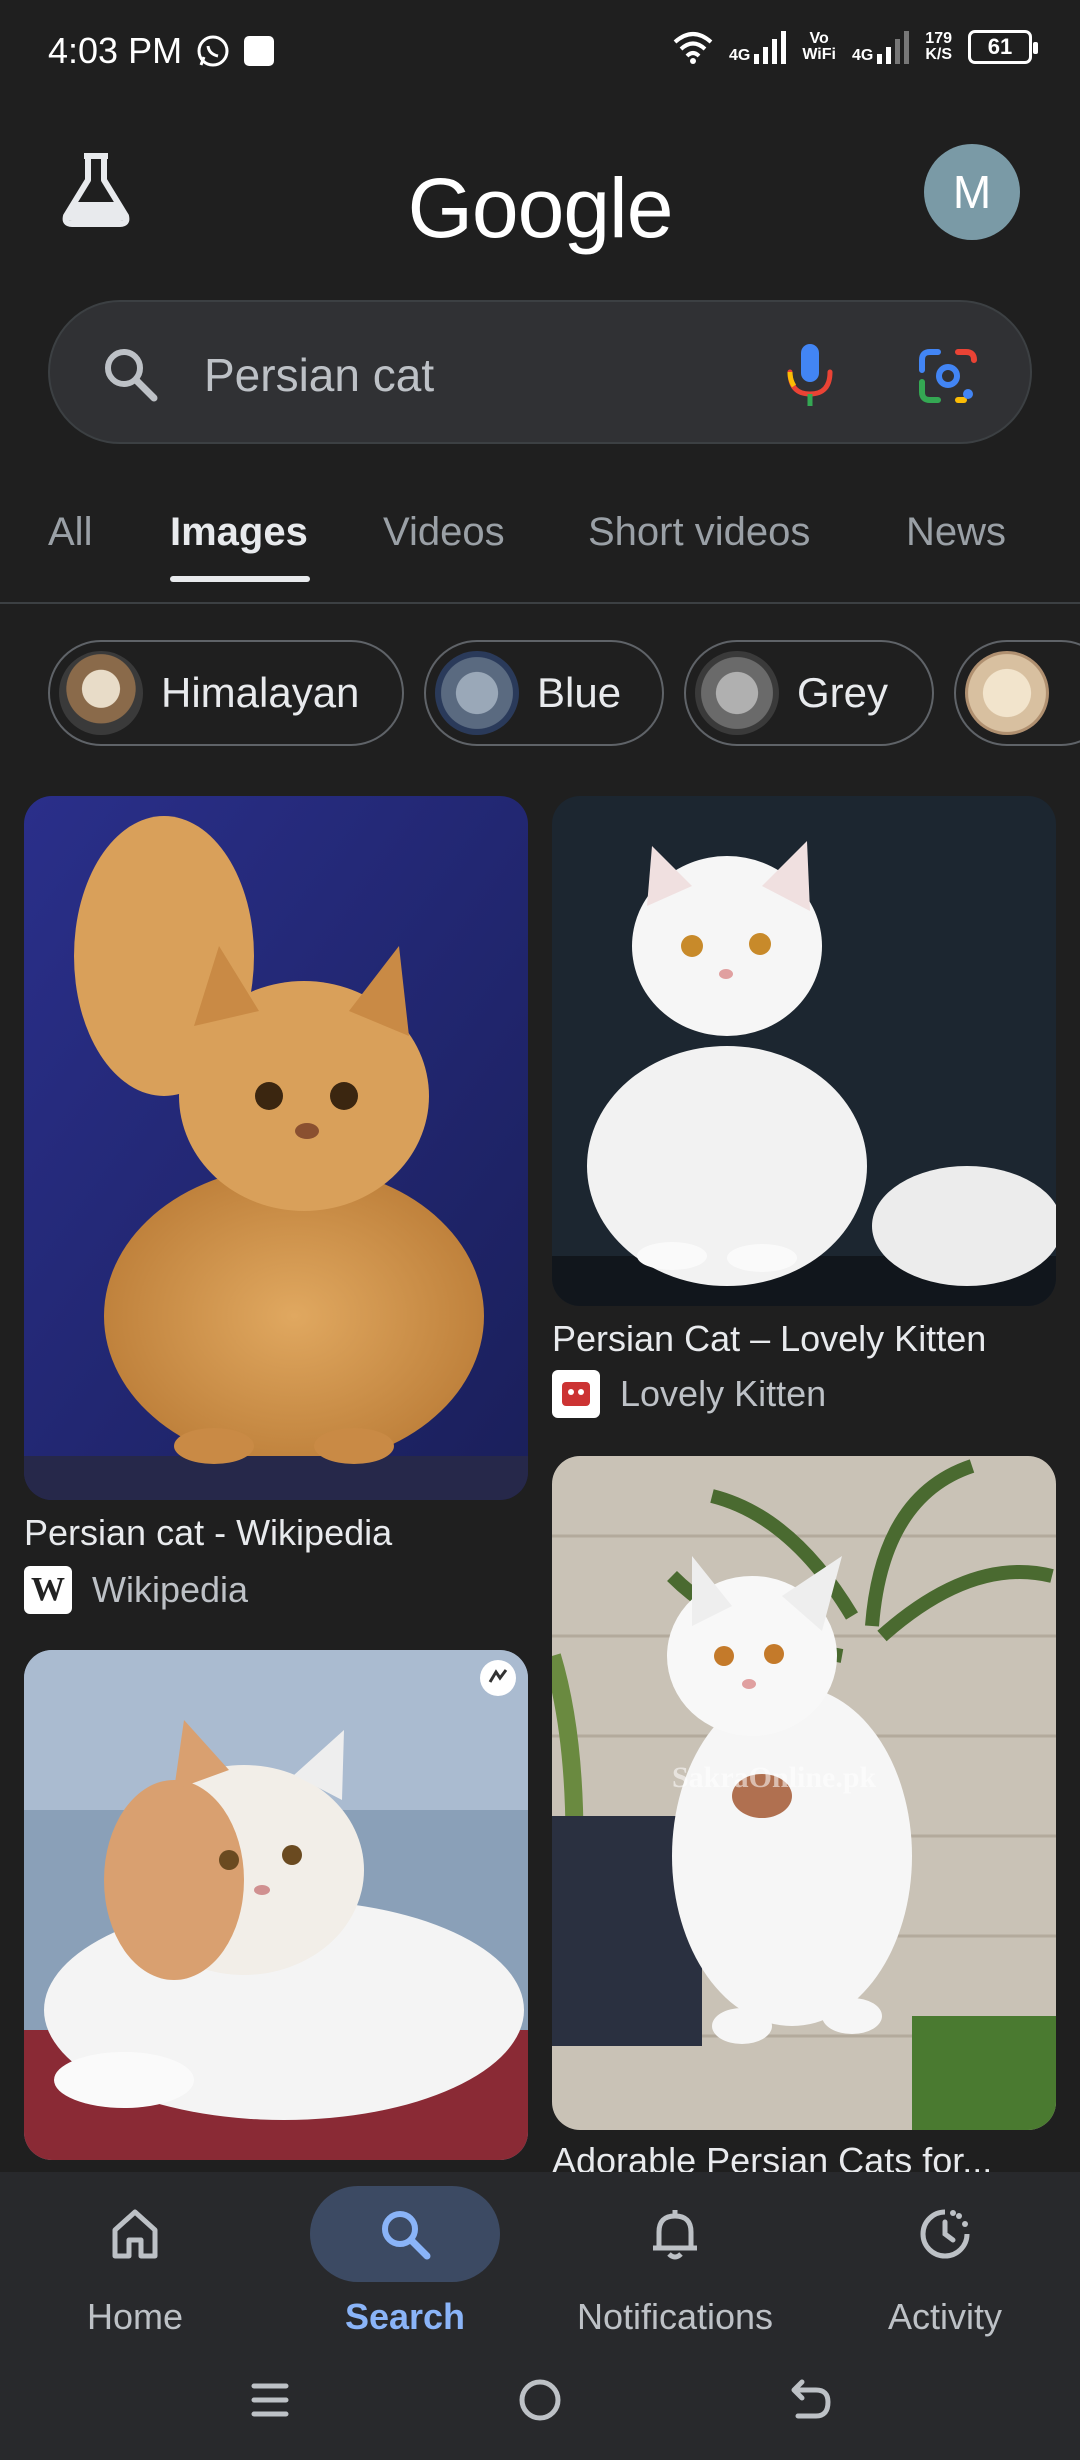 This screenshot has width=1080, height=2460. What do you see at coordinates (809, 693) in the screenshot?
I see `chip-grey: Grey` at bounding box center [809, 693].